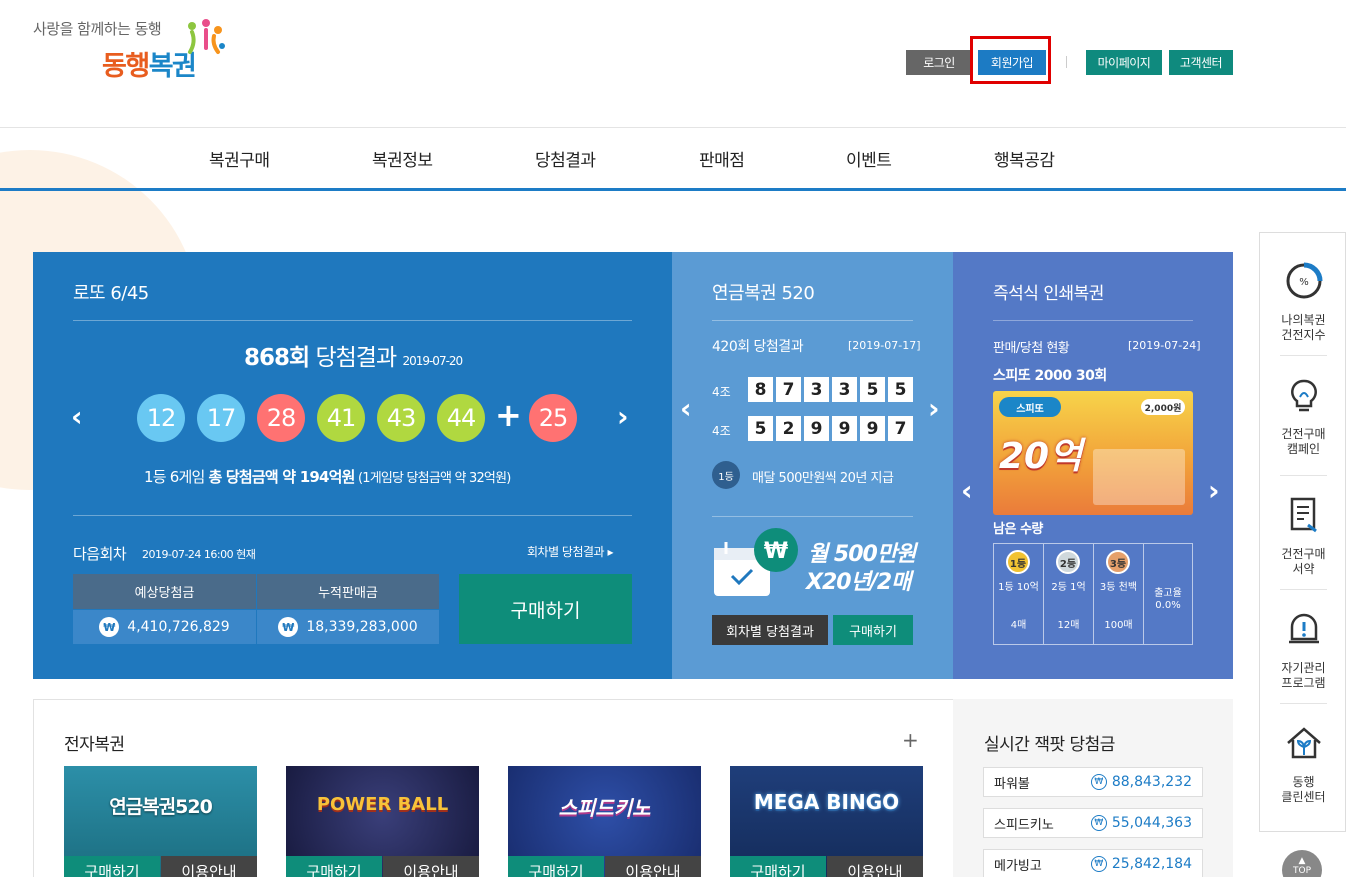 The width and height of the screenshot is (1346, 877). I want to click on lotto-buy-button: 구매하기, so click(545, 609).